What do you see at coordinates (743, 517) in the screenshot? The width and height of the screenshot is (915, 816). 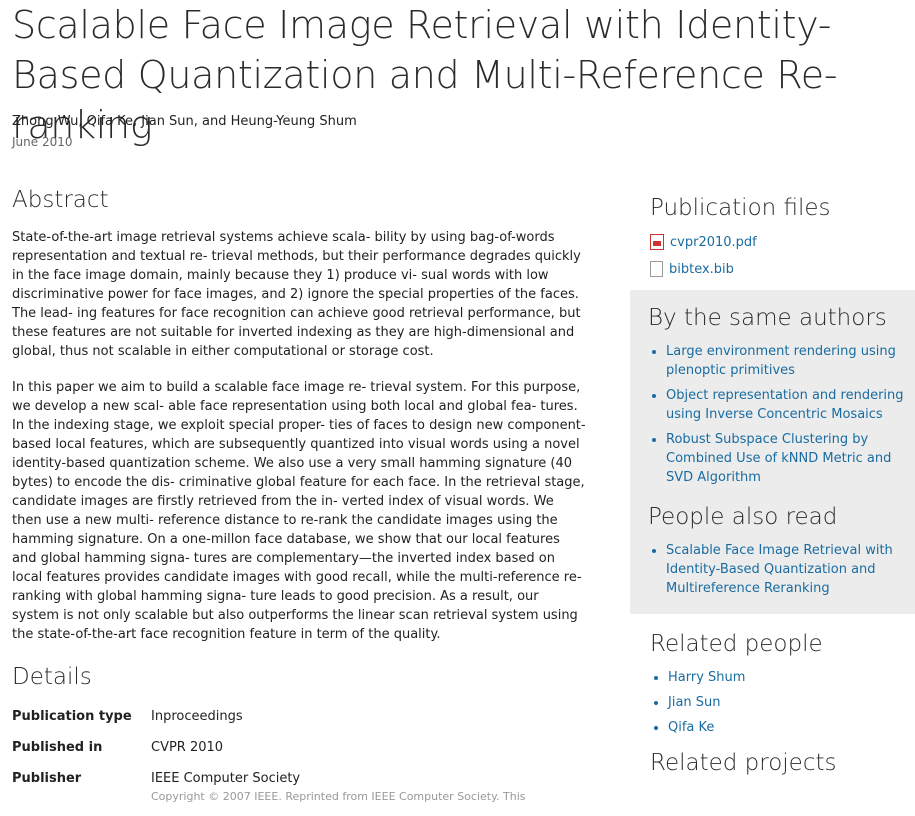 I see `also-read-heading: People also read` at bounding box center [743, 517].